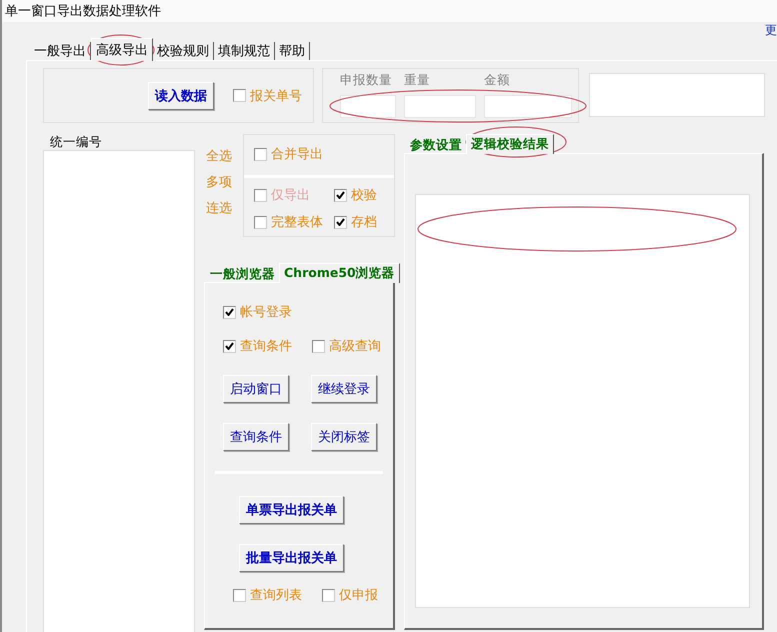  What do you see at coordinates (344, 437) in the screenshot?
I see `action-button: 关闭标签` at bounding box center [344, 437].